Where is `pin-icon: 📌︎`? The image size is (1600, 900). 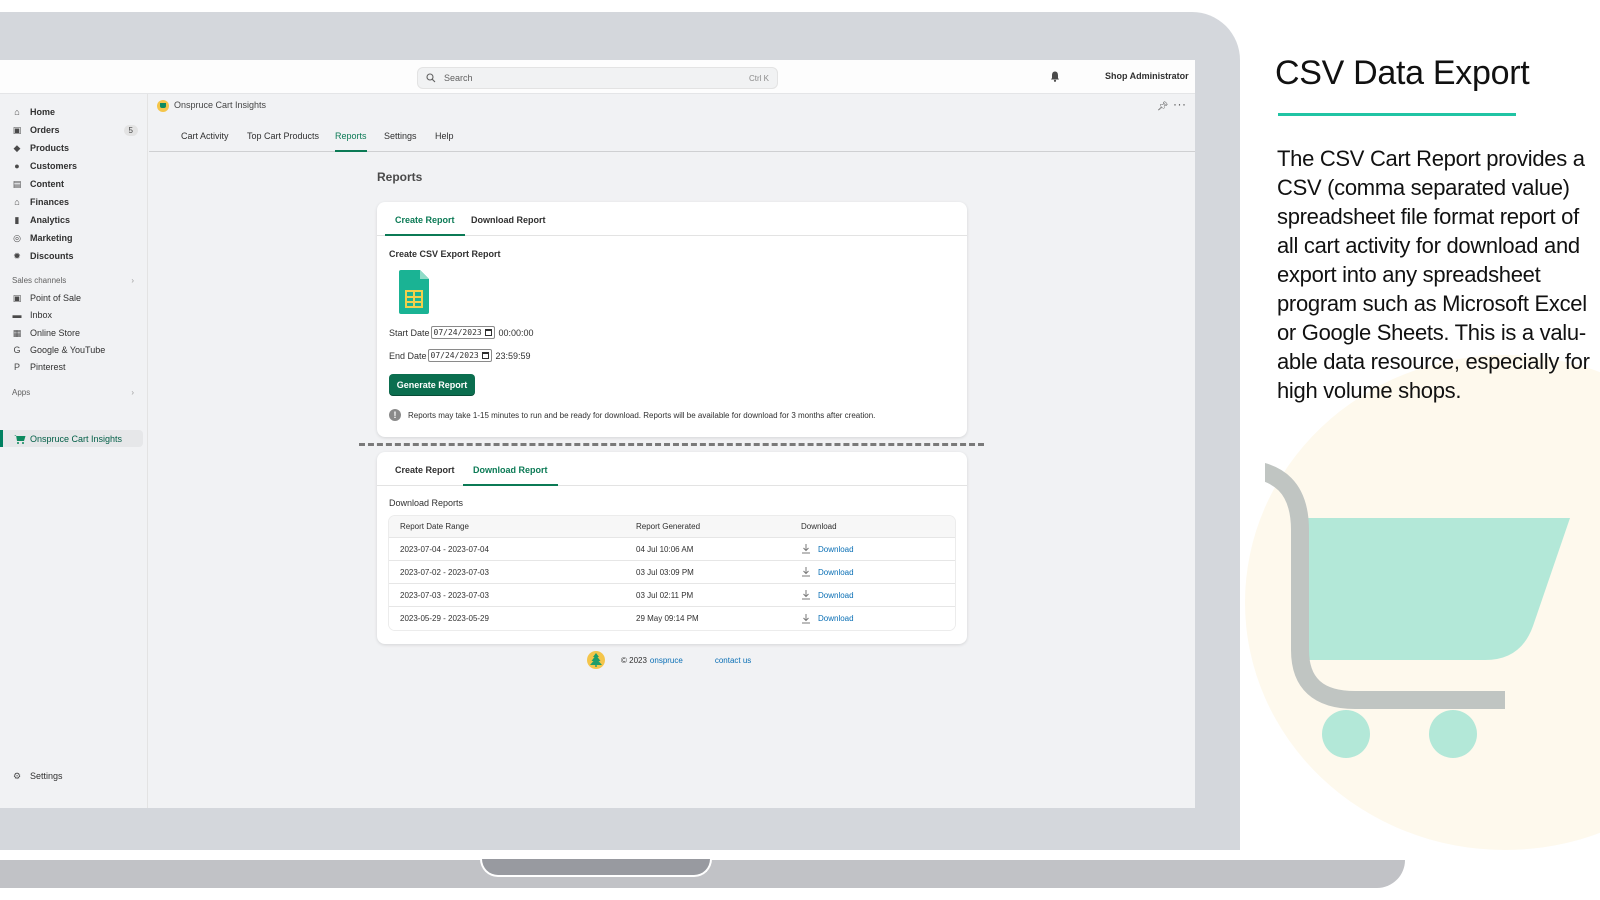
pin-icon: 📌︎ is located at coordinates (1162, 106).